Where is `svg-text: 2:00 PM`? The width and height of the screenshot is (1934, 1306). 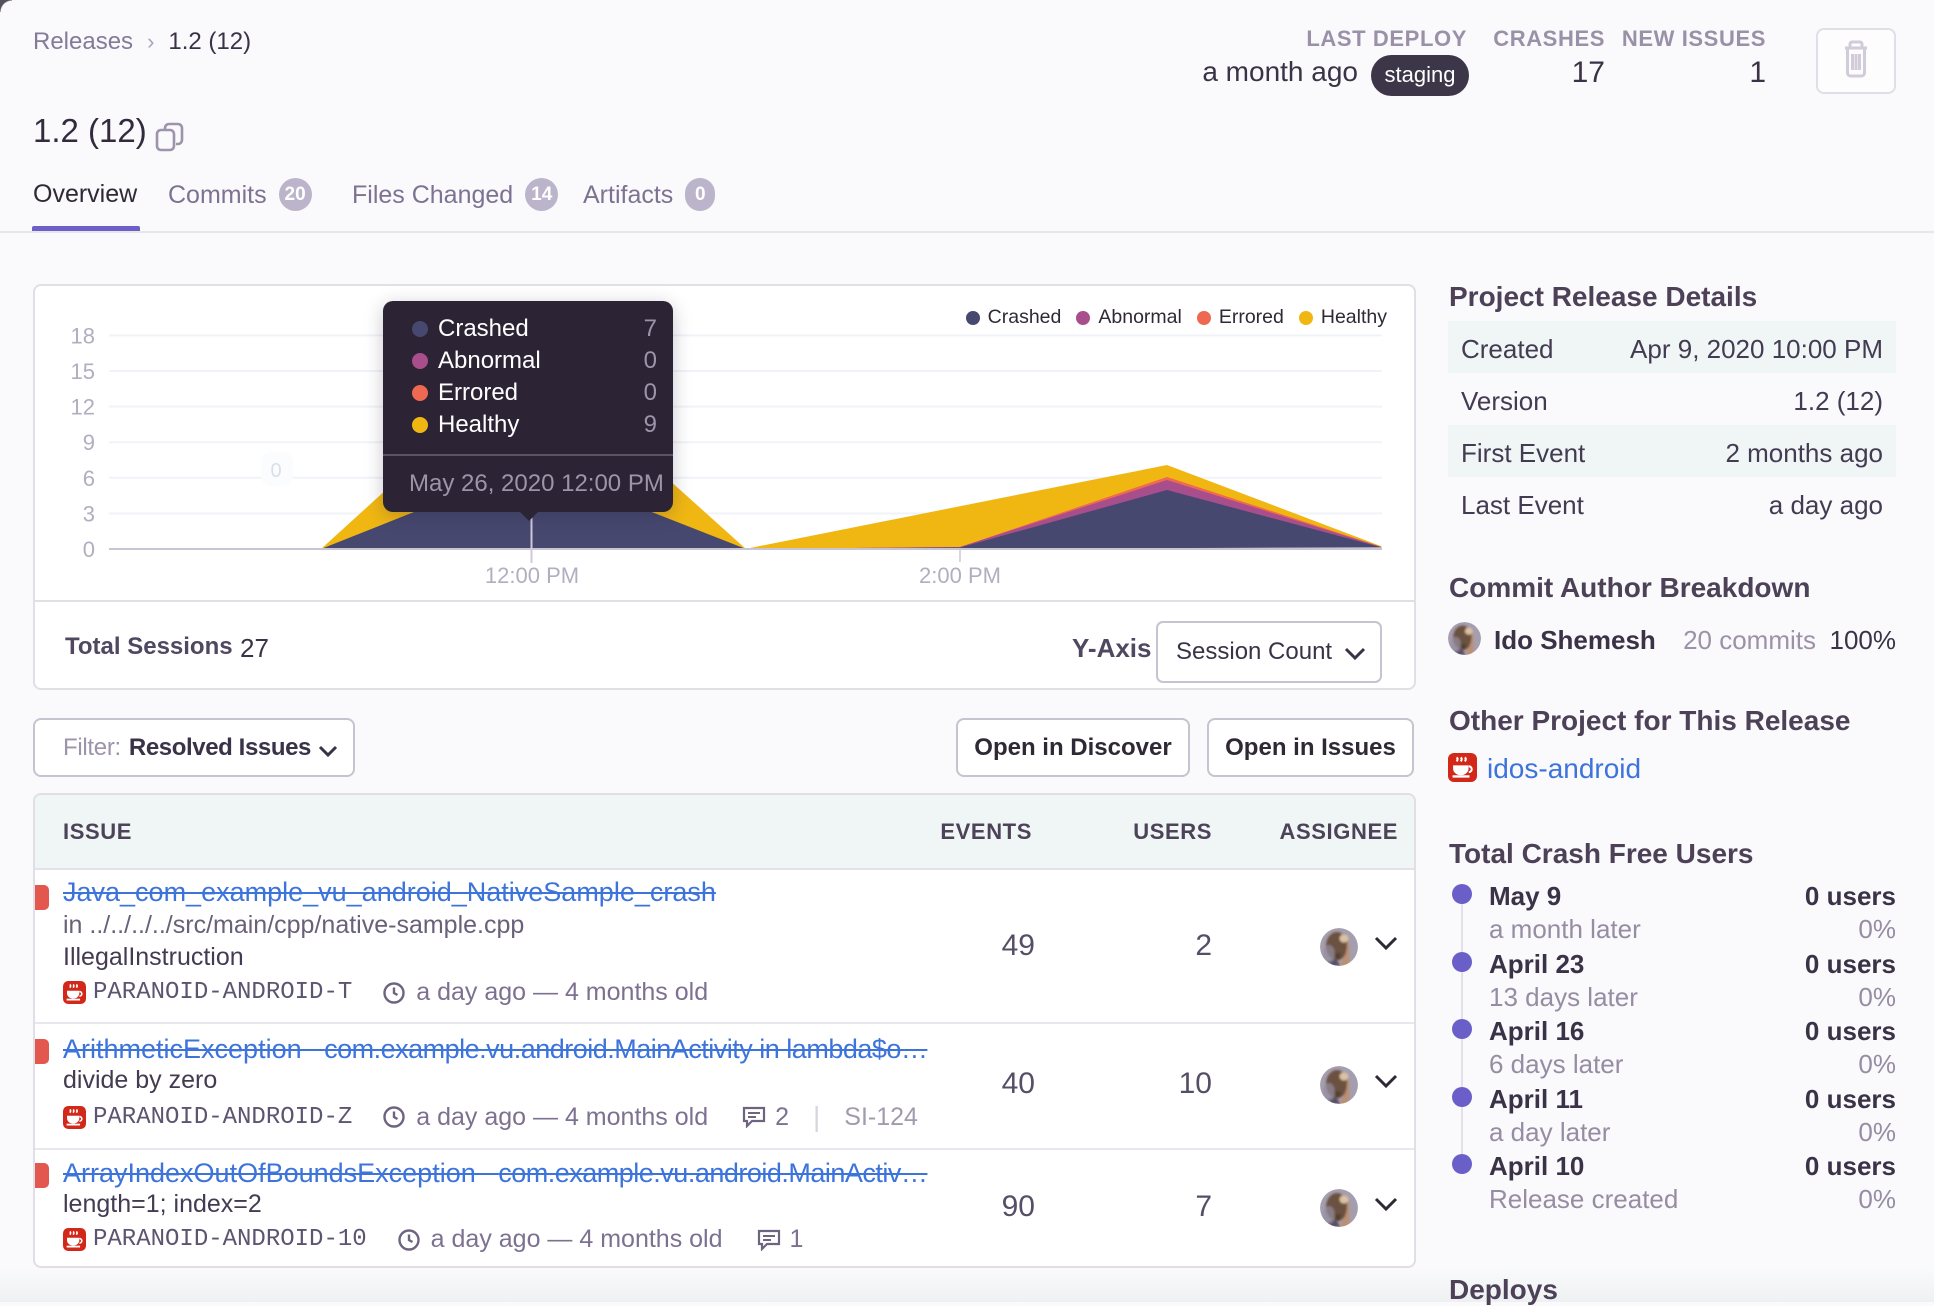 svg-text: 2:00 PM is located at coordinates (960, 575).